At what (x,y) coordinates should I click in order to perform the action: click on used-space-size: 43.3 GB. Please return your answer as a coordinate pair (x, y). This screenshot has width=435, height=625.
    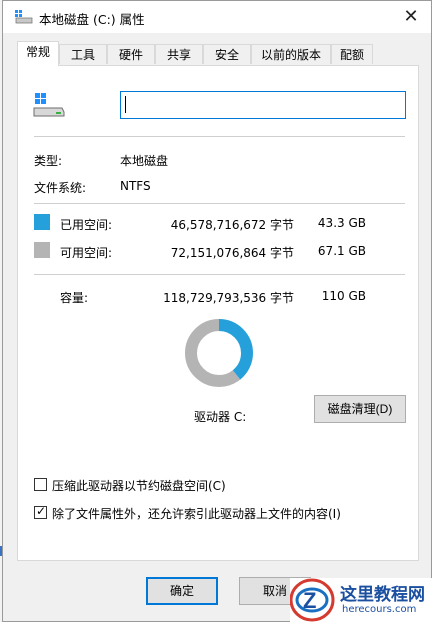
    Looking at the image, I should click on (341, 223).